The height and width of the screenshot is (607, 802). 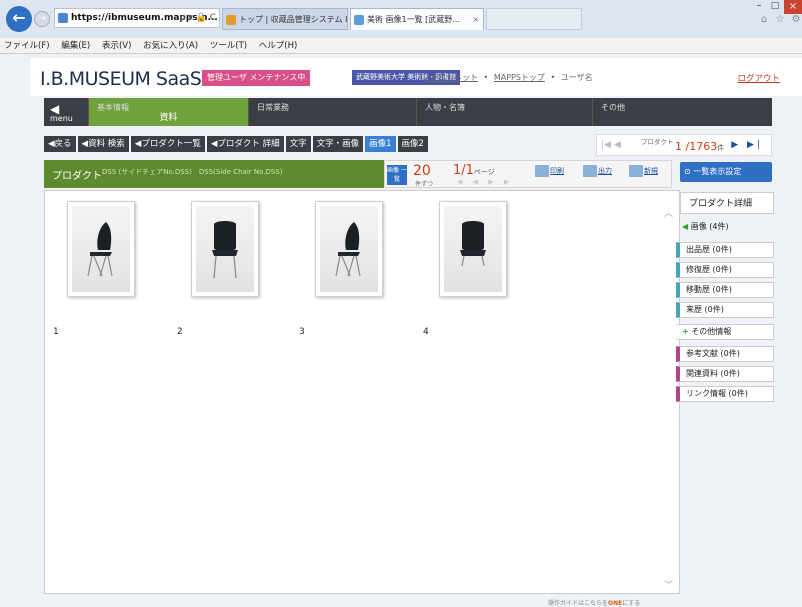 What do you see at coordinates (245, 144) in the screenshot?
I see `crumb-product-detail: ◀プロダクト 詳細` at bounding box center [245, 144].